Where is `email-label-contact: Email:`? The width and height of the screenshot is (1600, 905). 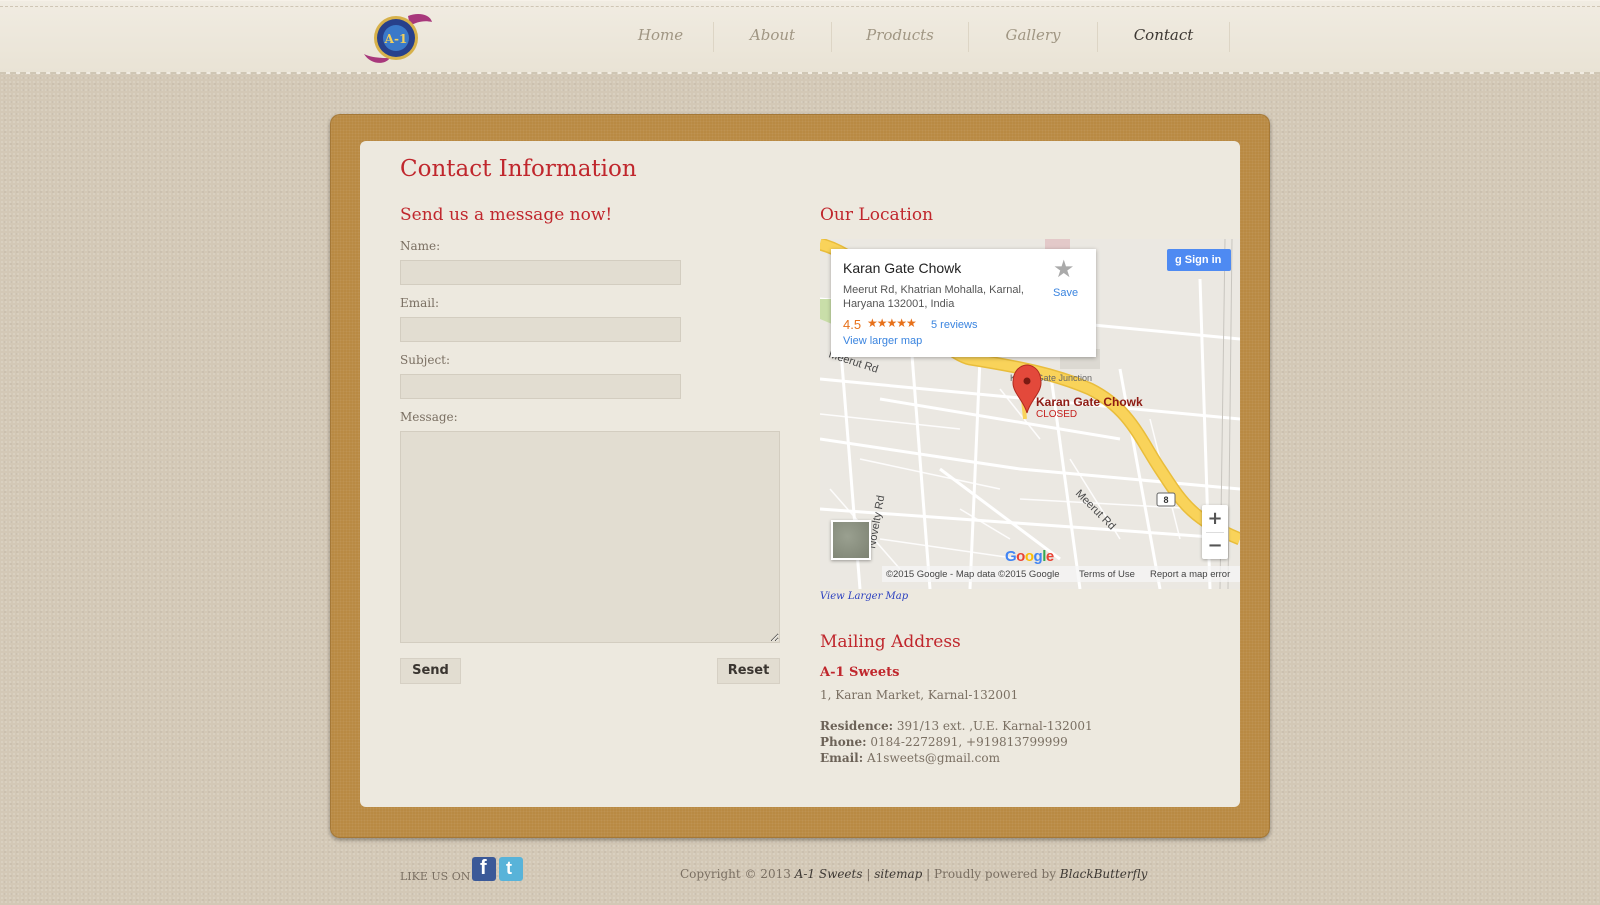 email-label-contact: Email: is located at coordinates (842, 758).